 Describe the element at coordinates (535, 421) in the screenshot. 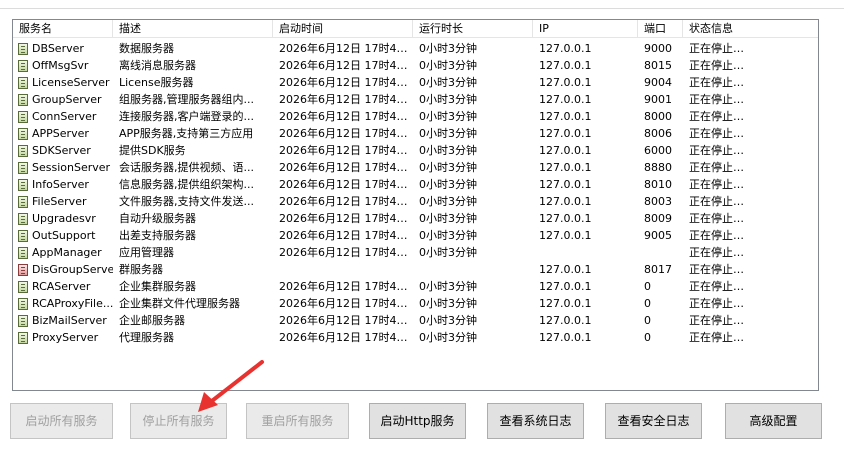

I see `view-system-log-button: 查看系统日志` at that location.